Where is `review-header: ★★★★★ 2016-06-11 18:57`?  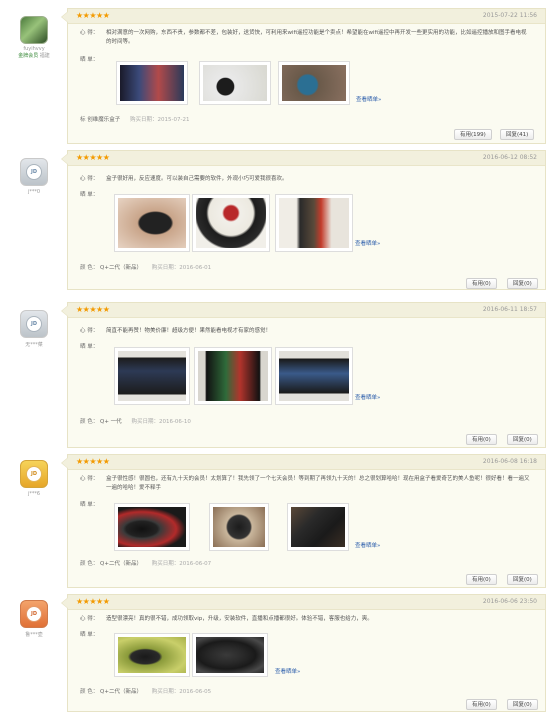
review-header: ★★★★★ 2016-06-11 18:57 is located at coordinates (303, 310).